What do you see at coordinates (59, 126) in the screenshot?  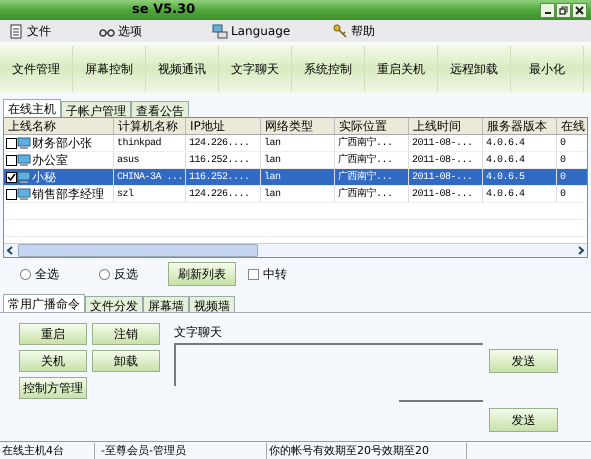 I see `column-header: 上线名称` at bounding box center [59, 126].